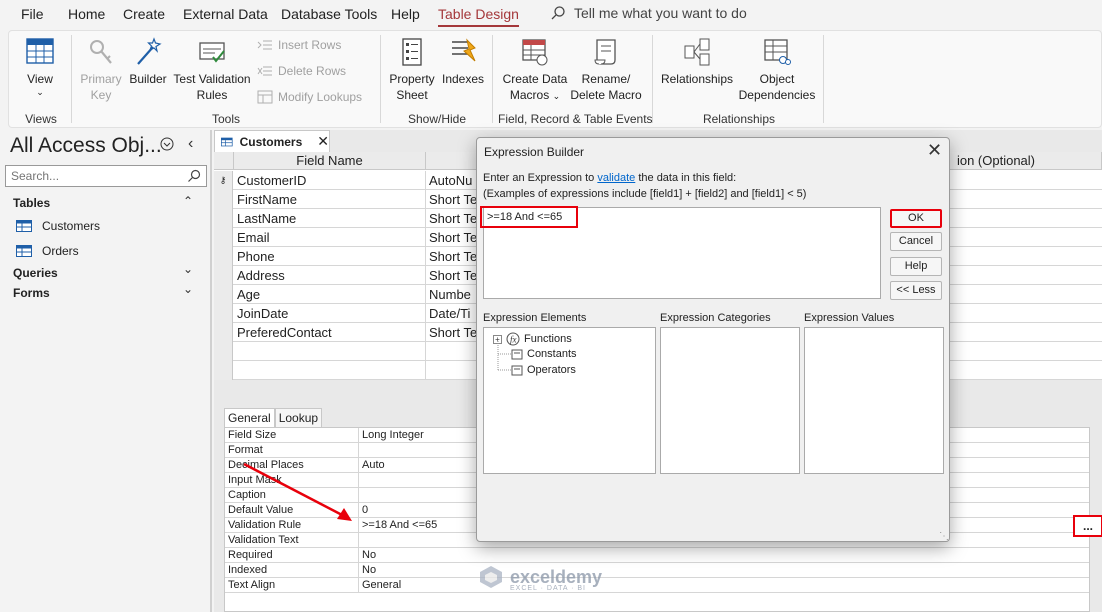  I want to click on delete-rows-button: Delete Rows, so click(301, 71).